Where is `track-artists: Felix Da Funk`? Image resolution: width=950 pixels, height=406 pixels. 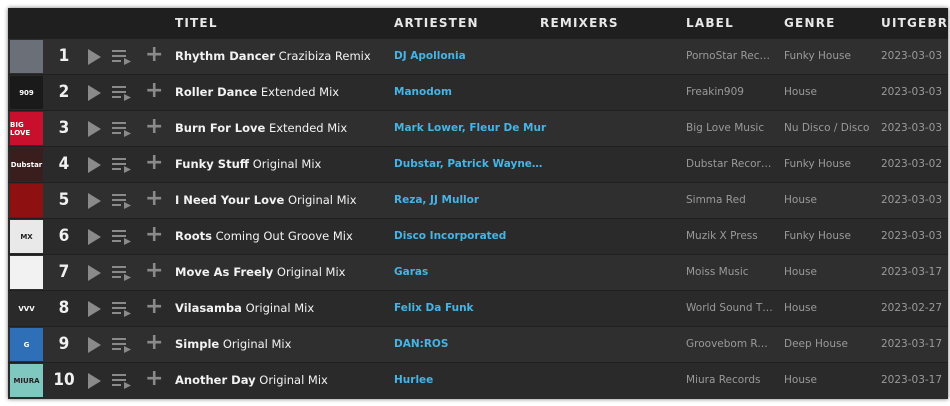
track-artists: Felix Da Funk is located at coordinates (434, 308).